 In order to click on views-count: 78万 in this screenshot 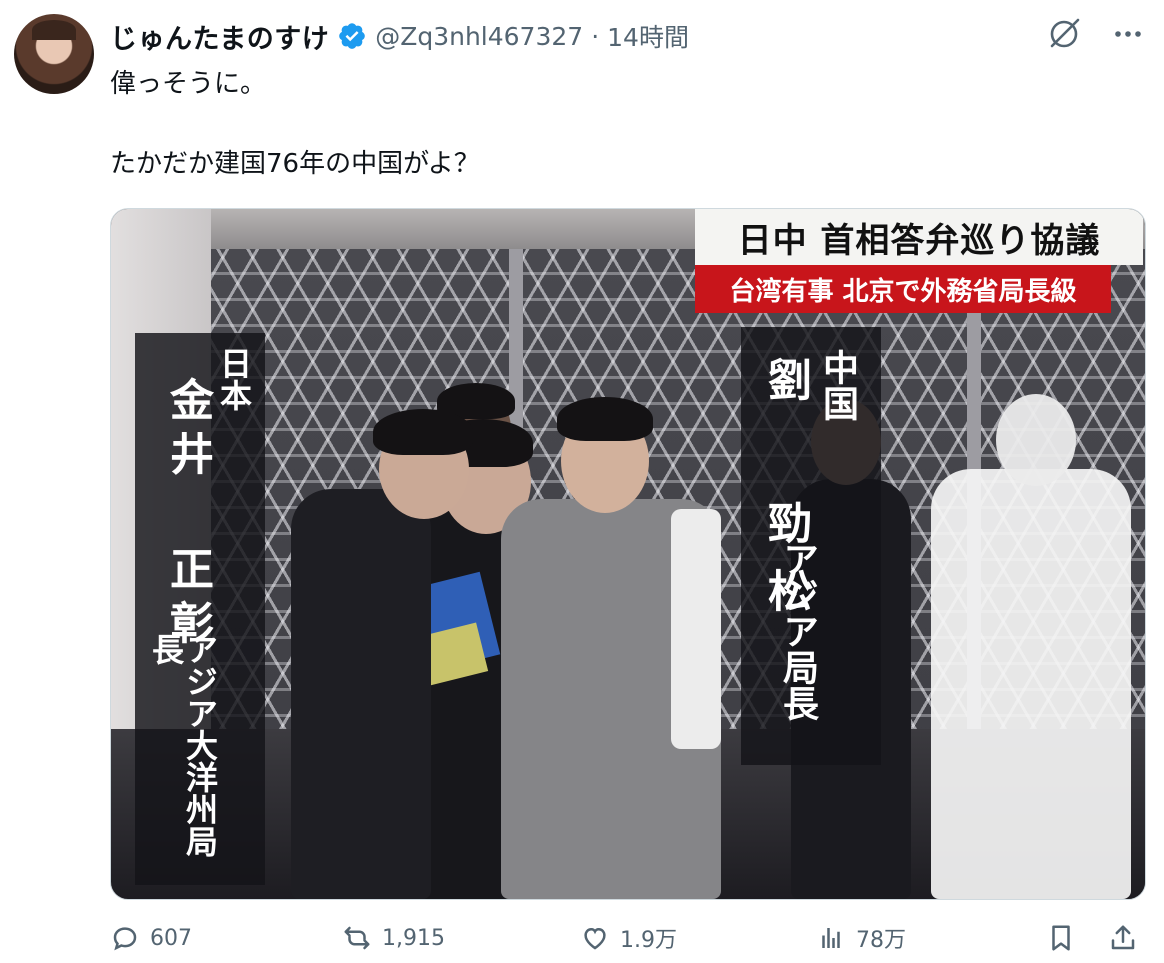, I will do `click(881, 940)`.